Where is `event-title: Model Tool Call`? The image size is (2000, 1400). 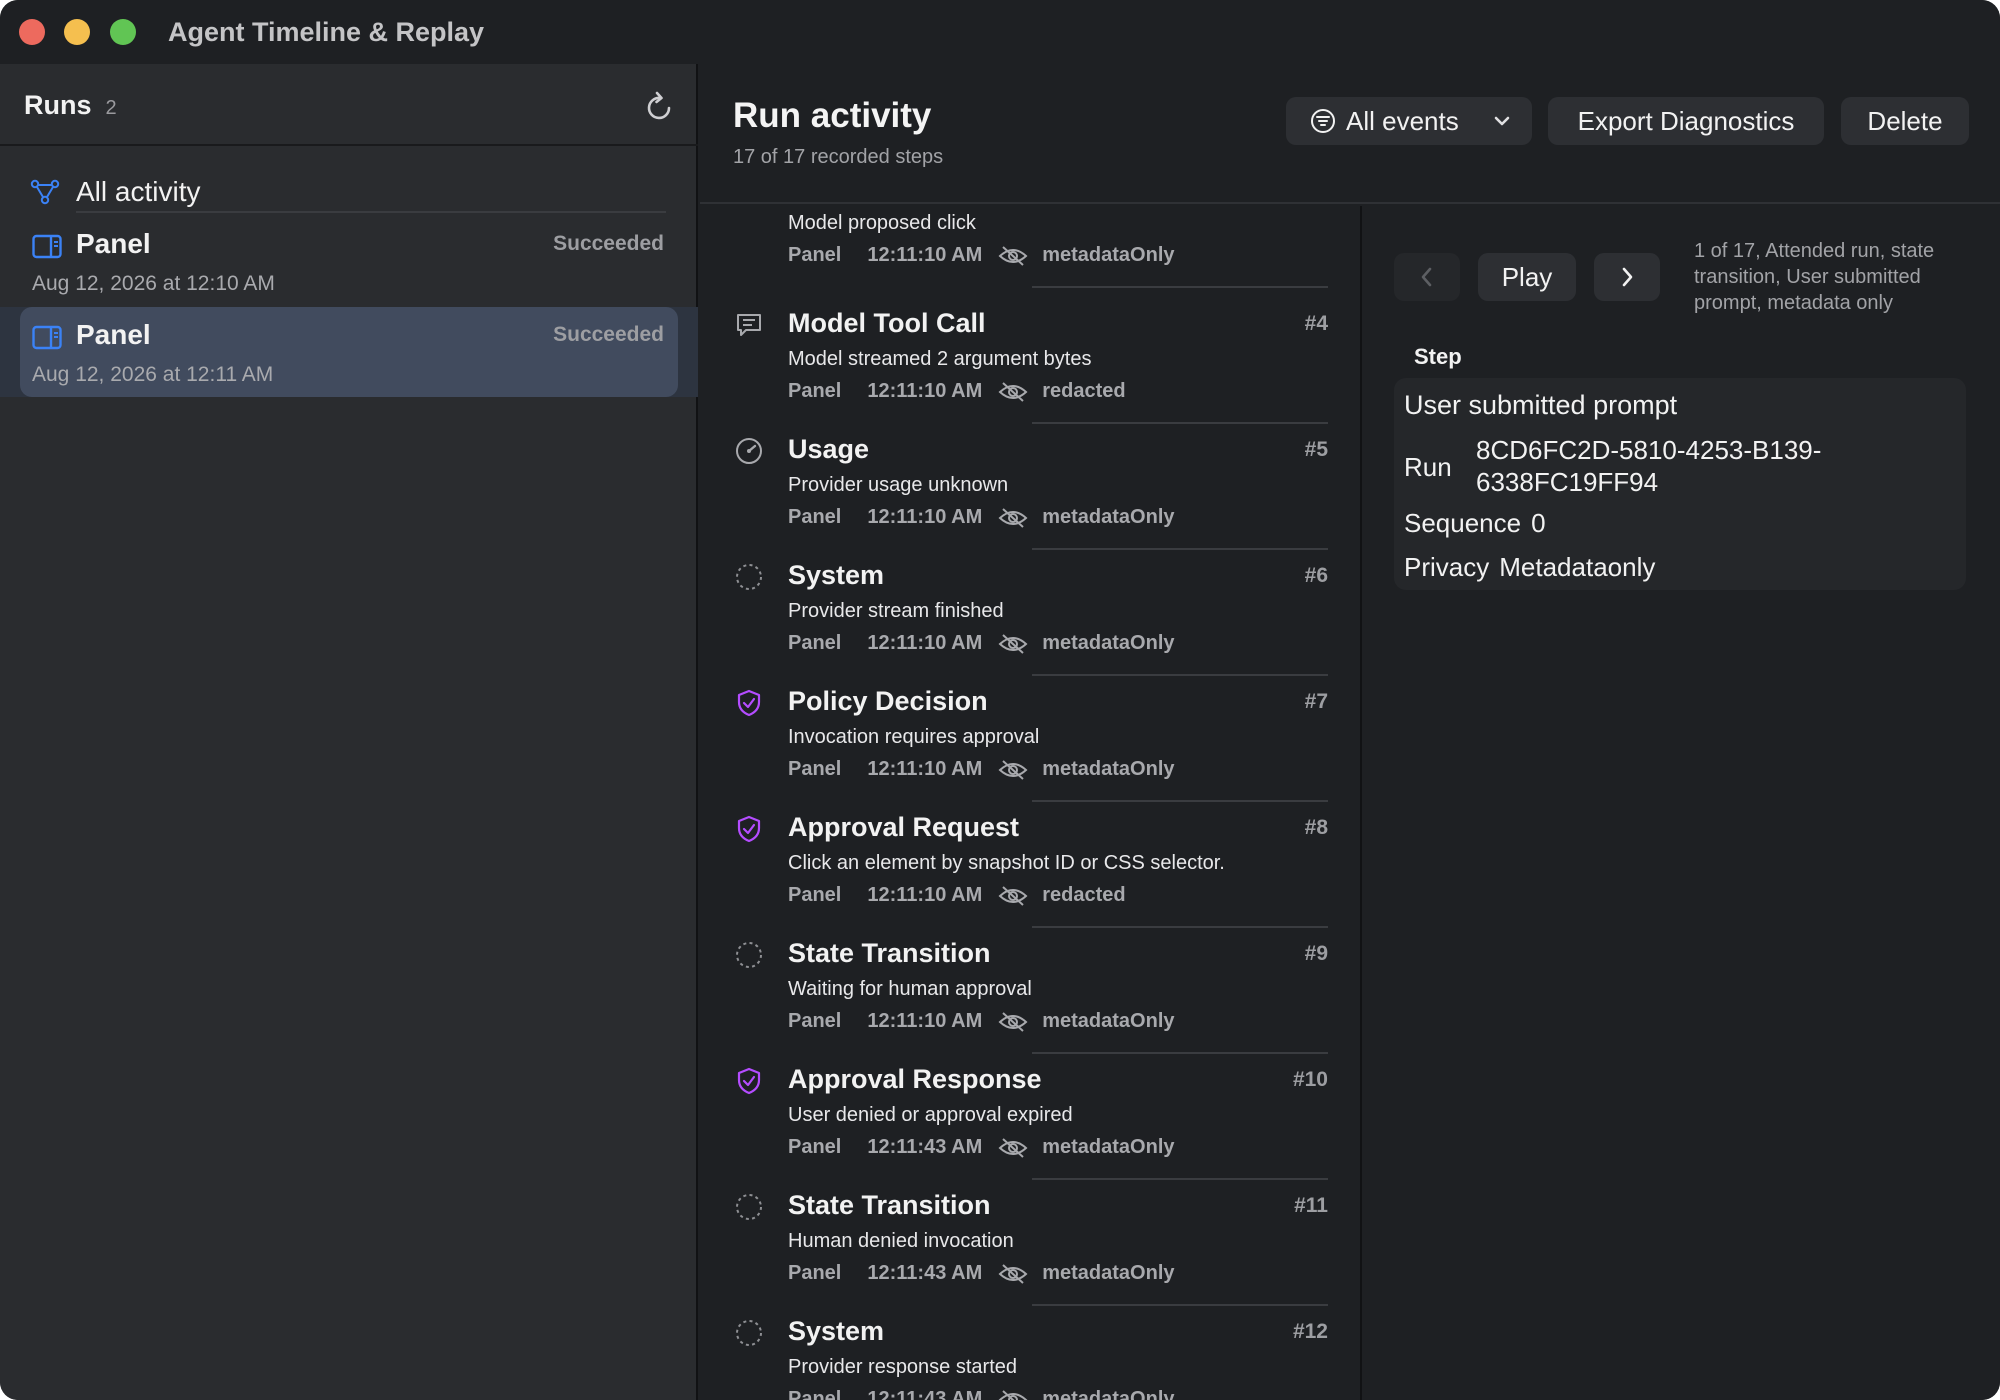 event-title: Model Tool Call is located at coordinates (887, 323).